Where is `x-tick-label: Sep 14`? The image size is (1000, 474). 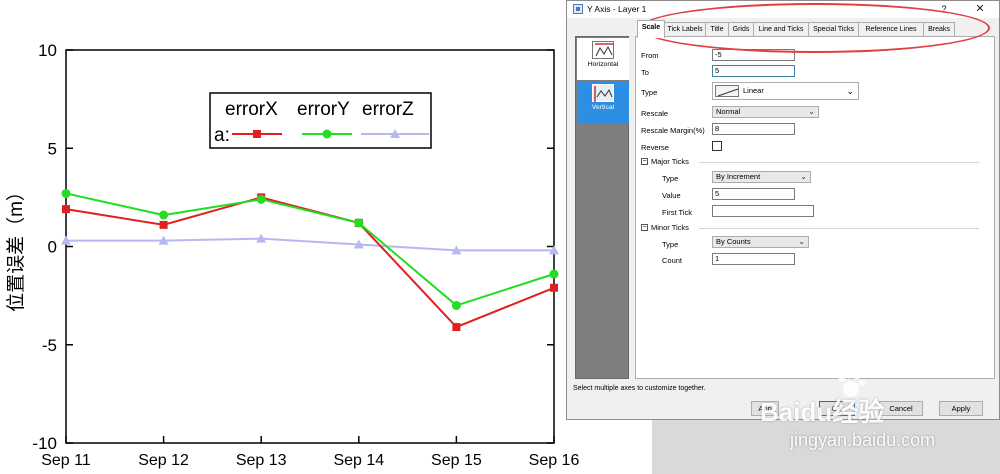
x-tick-label: Sep 14 is located at coordinates (358, 460).